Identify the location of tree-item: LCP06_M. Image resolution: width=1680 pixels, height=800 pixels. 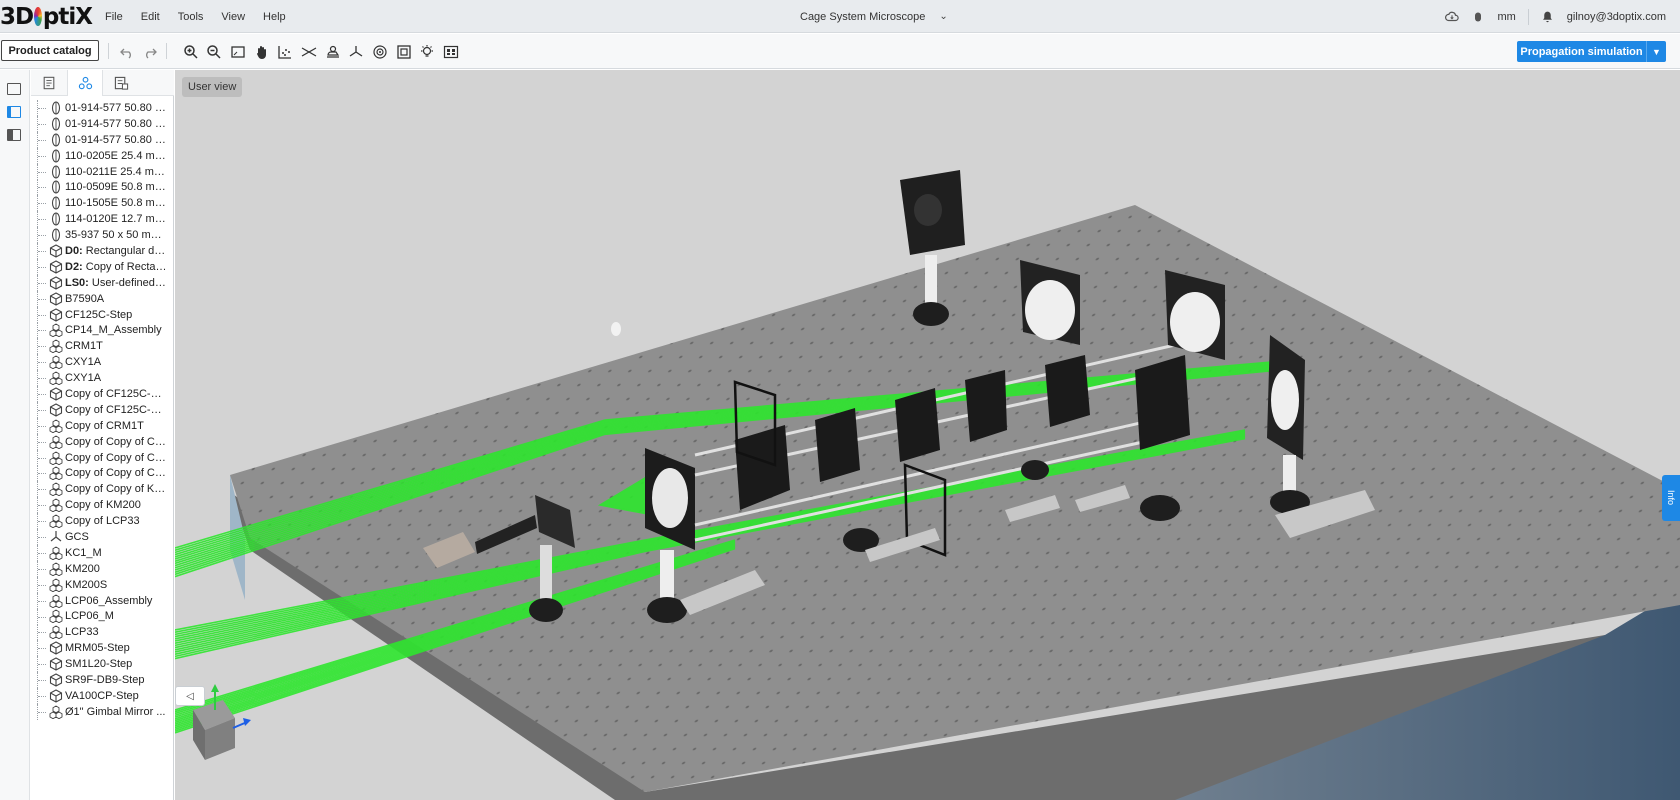
(102, 616).